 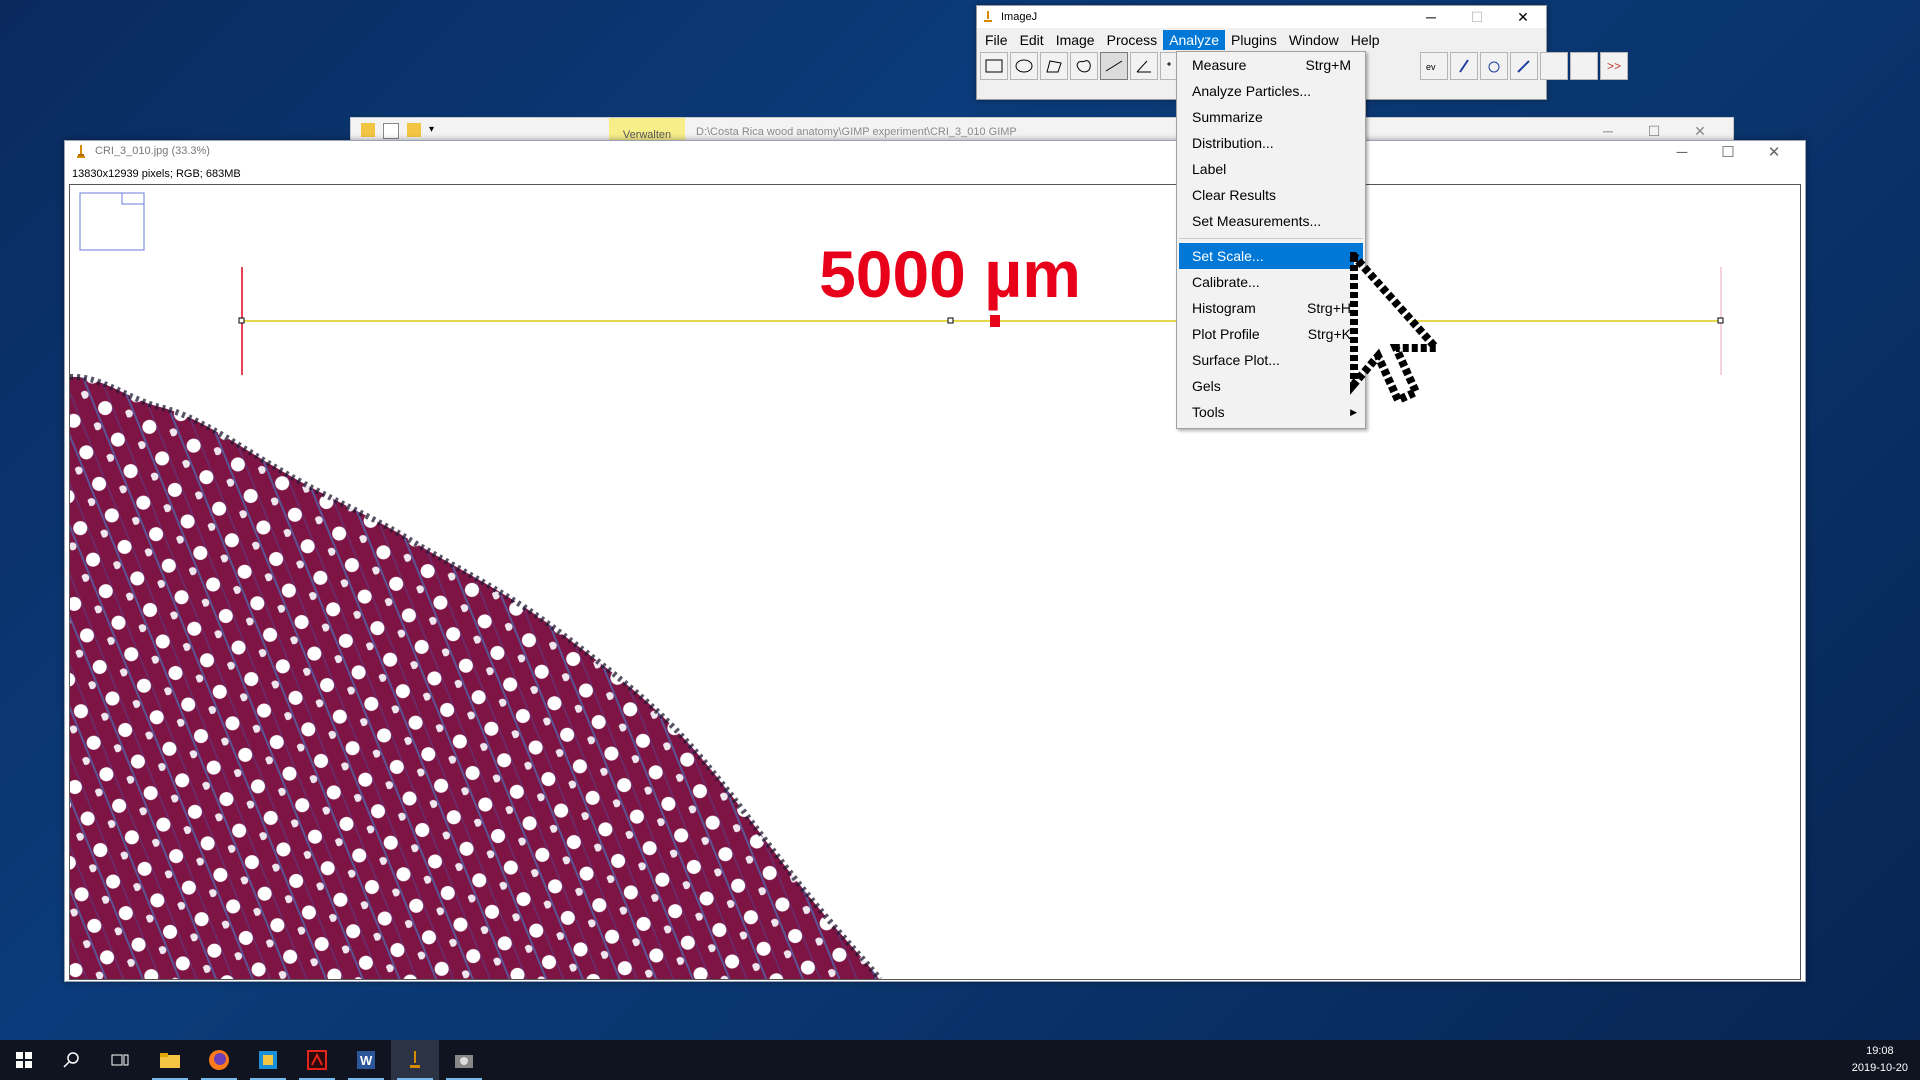 I want to click on imagej-taskbar-icon, so click(x=415, y=1060).